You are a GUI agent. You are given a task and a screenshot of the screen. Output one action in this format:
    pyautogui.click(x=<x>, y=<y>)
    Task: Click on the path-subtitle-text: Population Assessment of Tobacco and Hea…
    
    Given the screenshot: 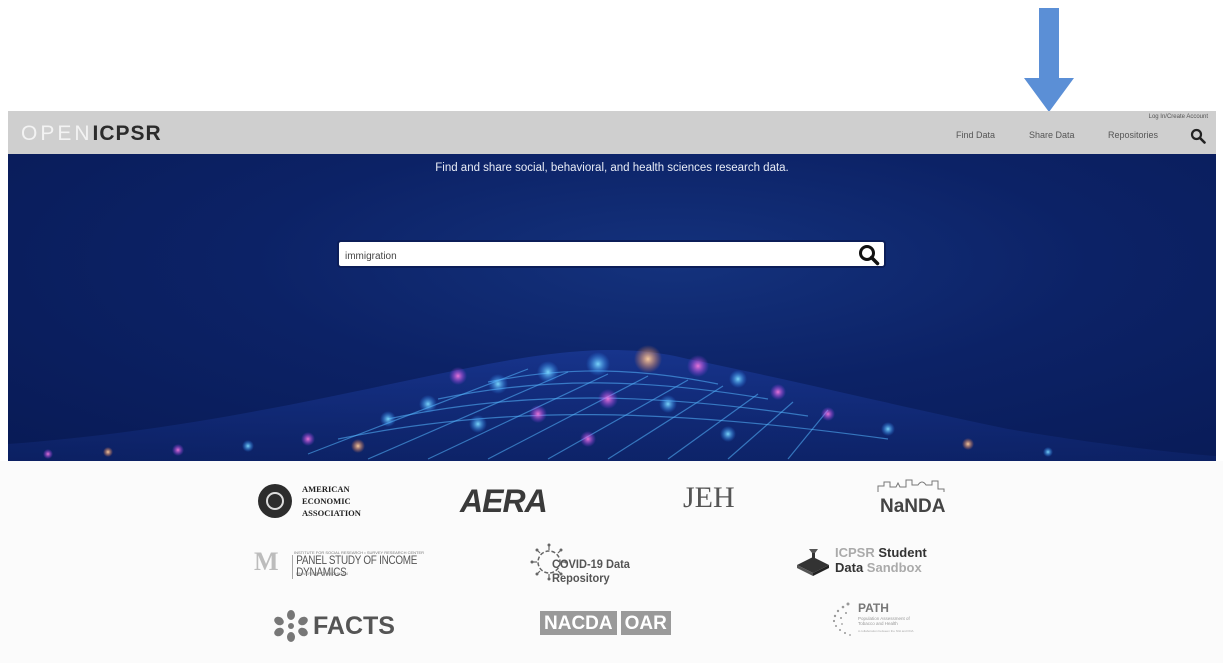 What is the action you would take?
    pyautogui.click(x=884, y=621)
    